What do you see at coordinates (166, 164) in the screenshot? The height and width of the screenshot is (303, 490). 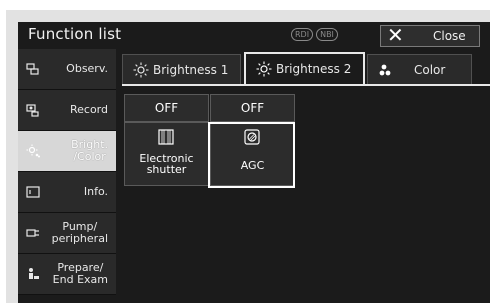 I see `electronic-shutter-label: Electronic shutter` at bounding box center [166, 164].